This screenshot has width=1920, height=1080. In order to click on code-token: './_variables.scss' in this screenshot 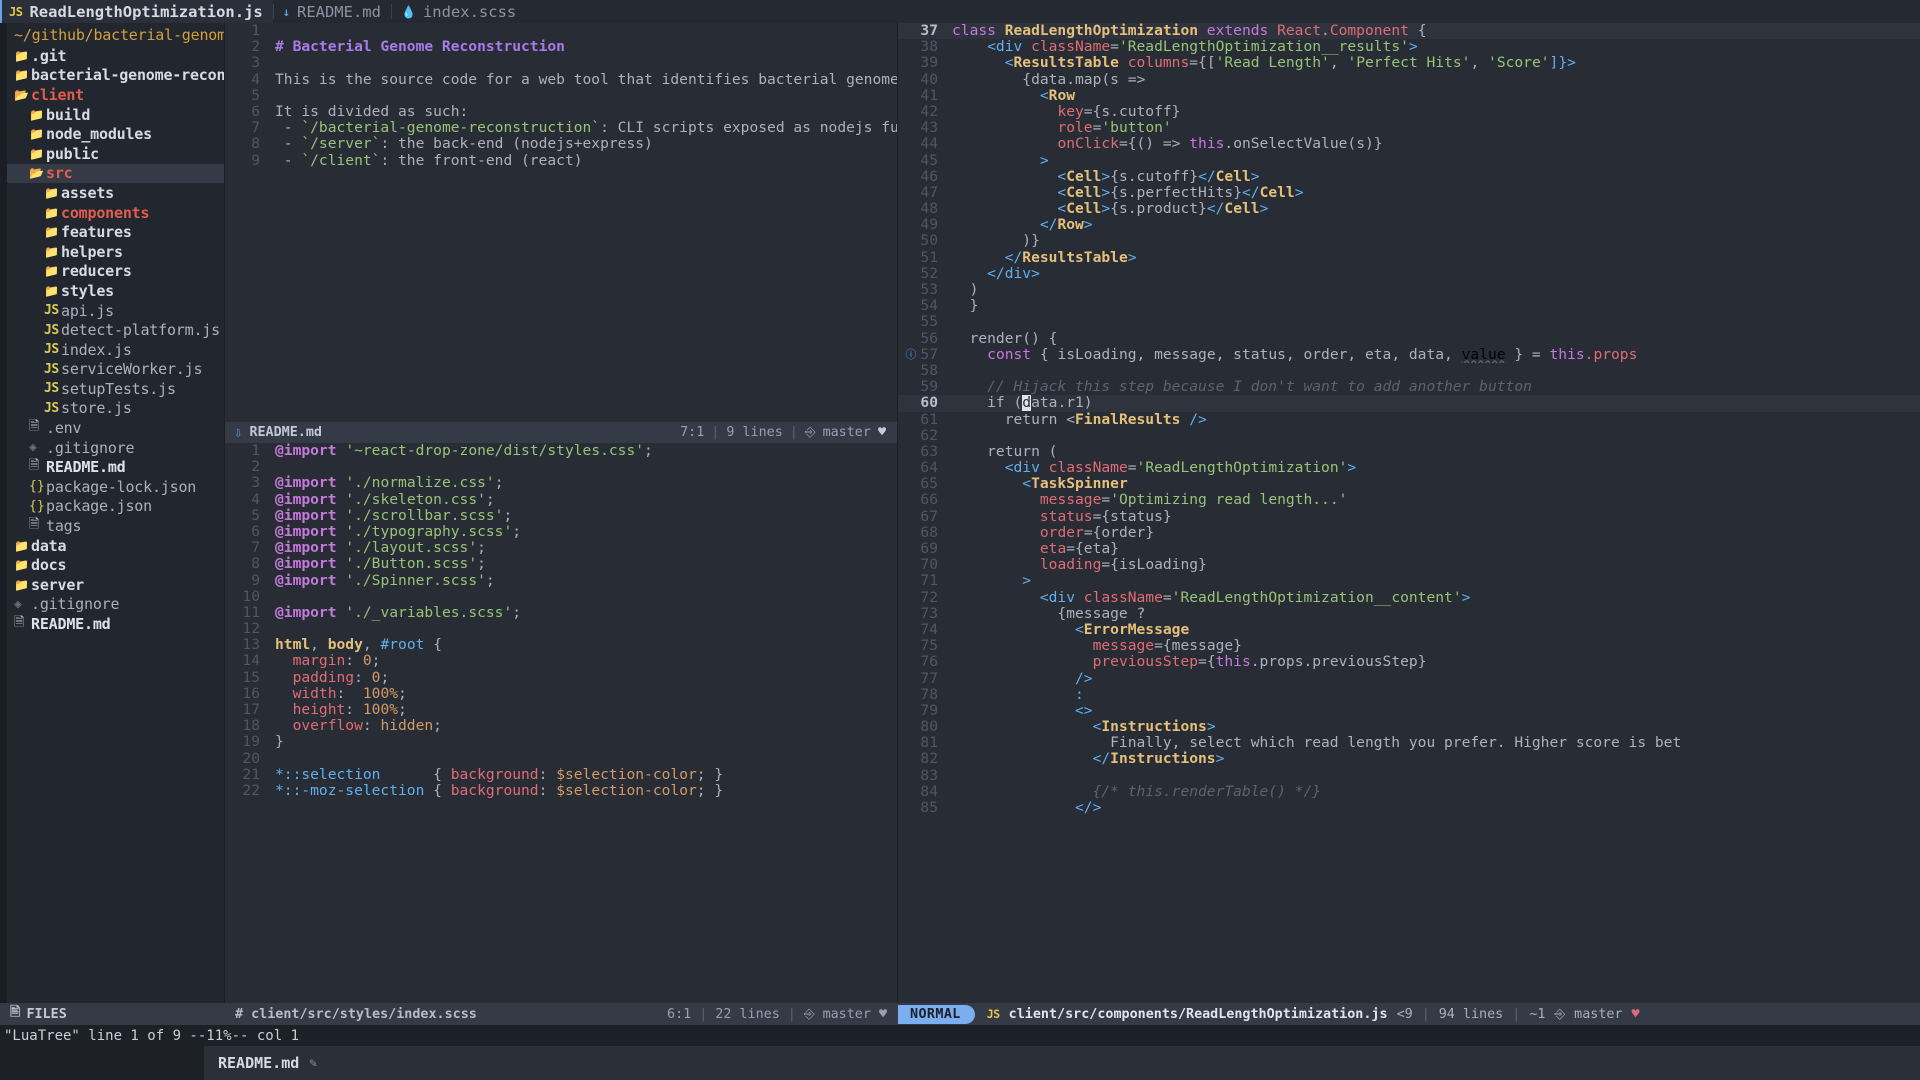, I will do `click(429, 612)`.